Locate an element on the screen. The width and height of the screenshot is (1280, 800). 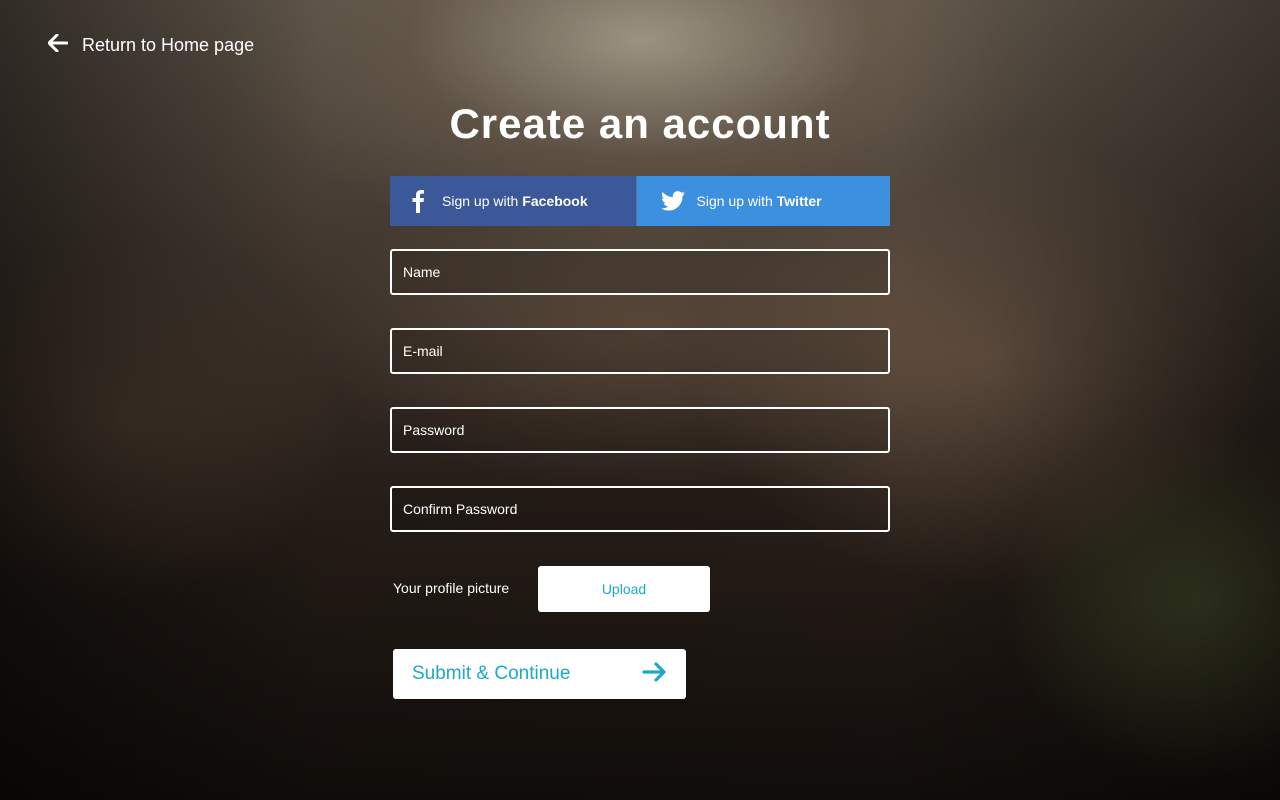
twitter-signup-button: Sign up with Twitter is located at coordinates (763, 201).